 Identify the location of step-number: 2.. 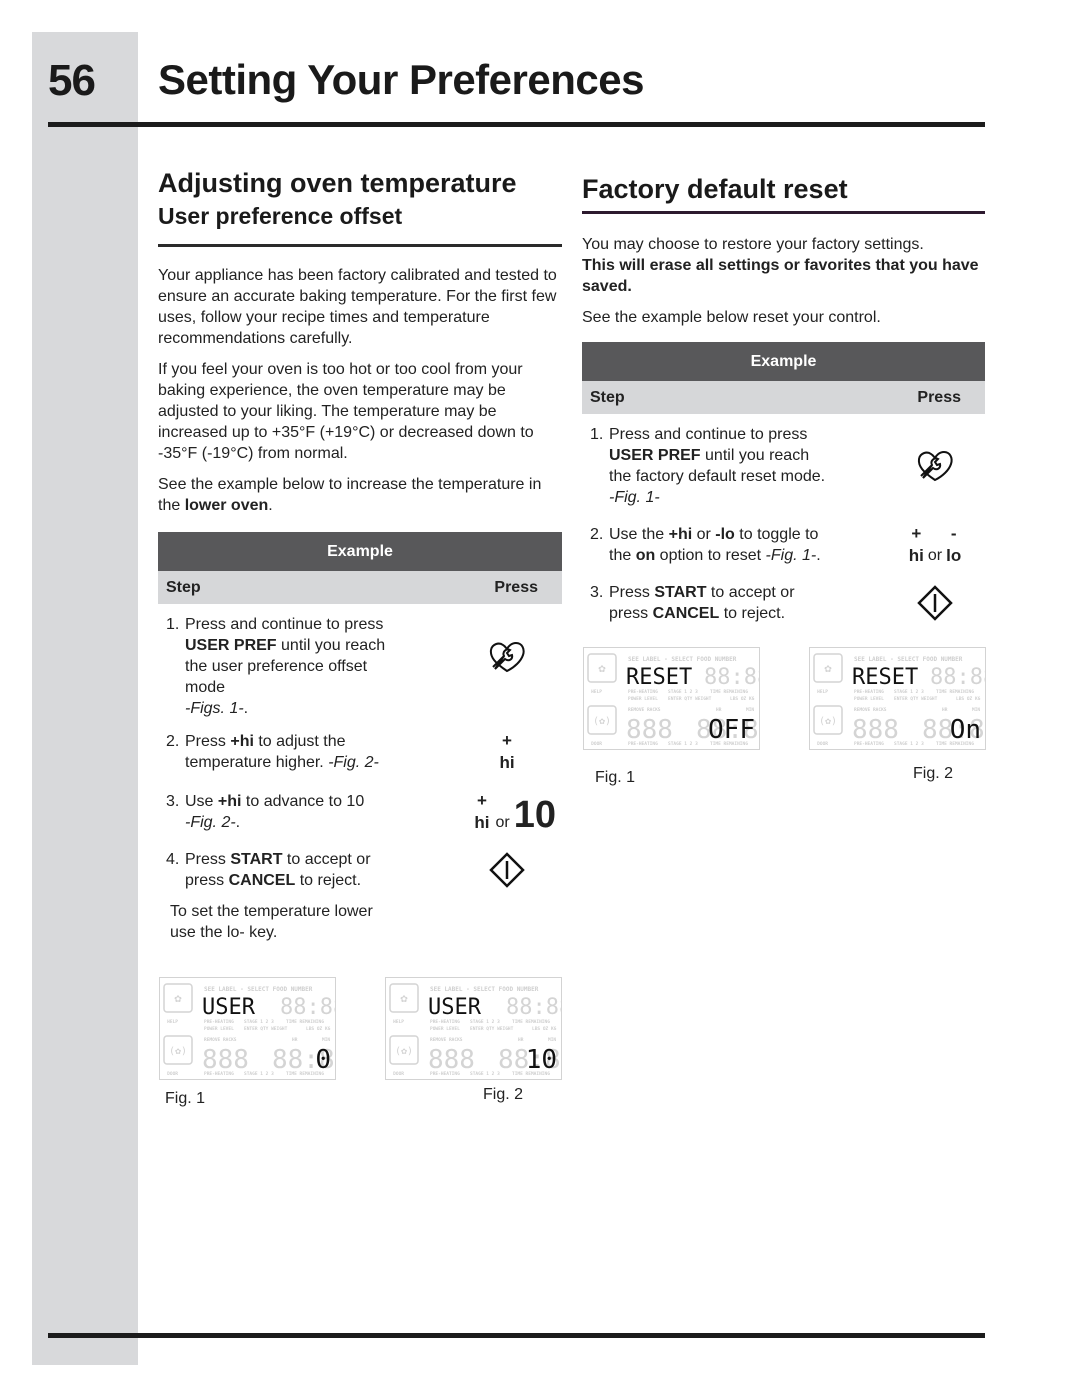
(597, 534).